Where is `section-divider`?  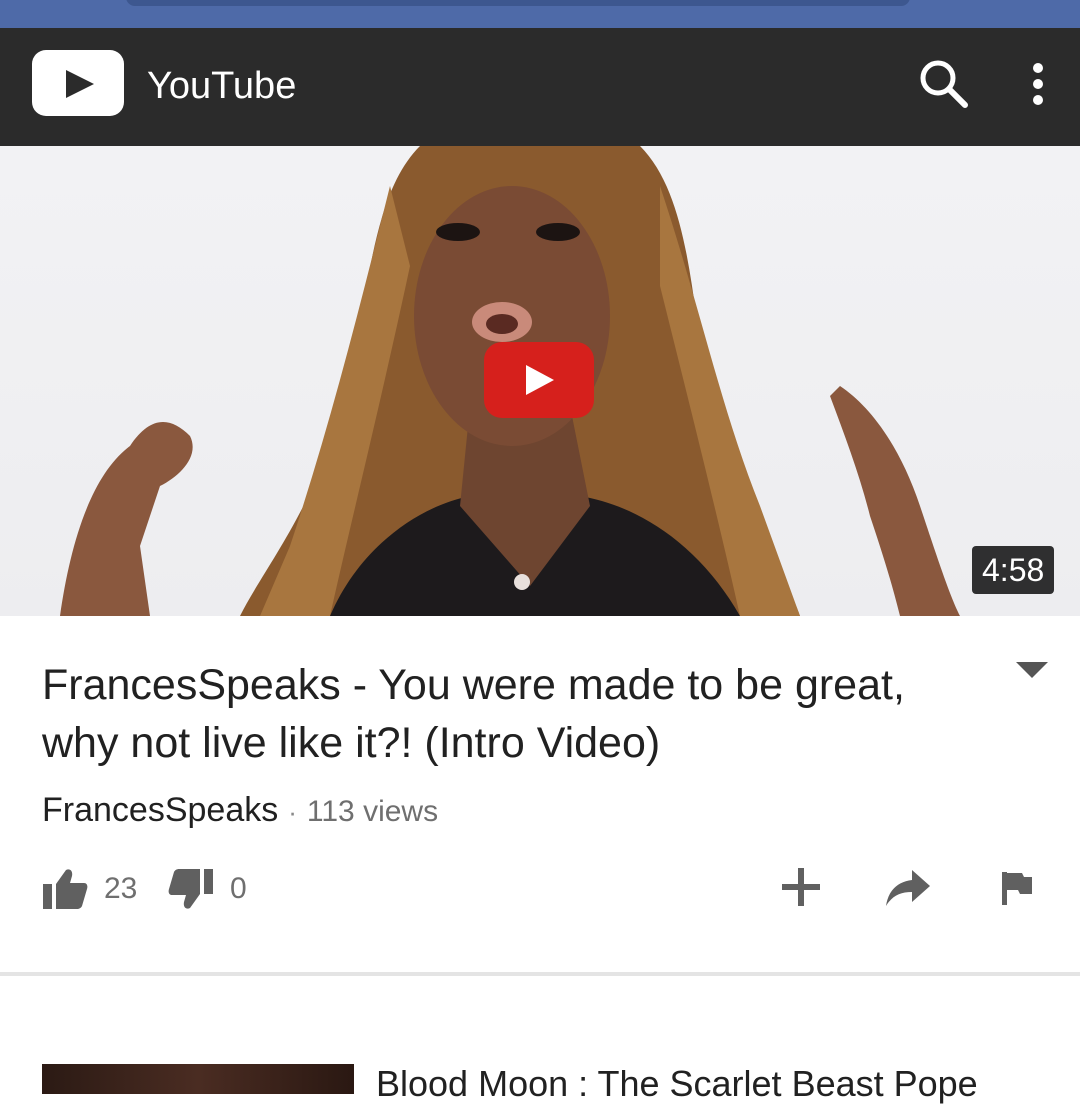
section-divider is located at coordinates (540, 974).